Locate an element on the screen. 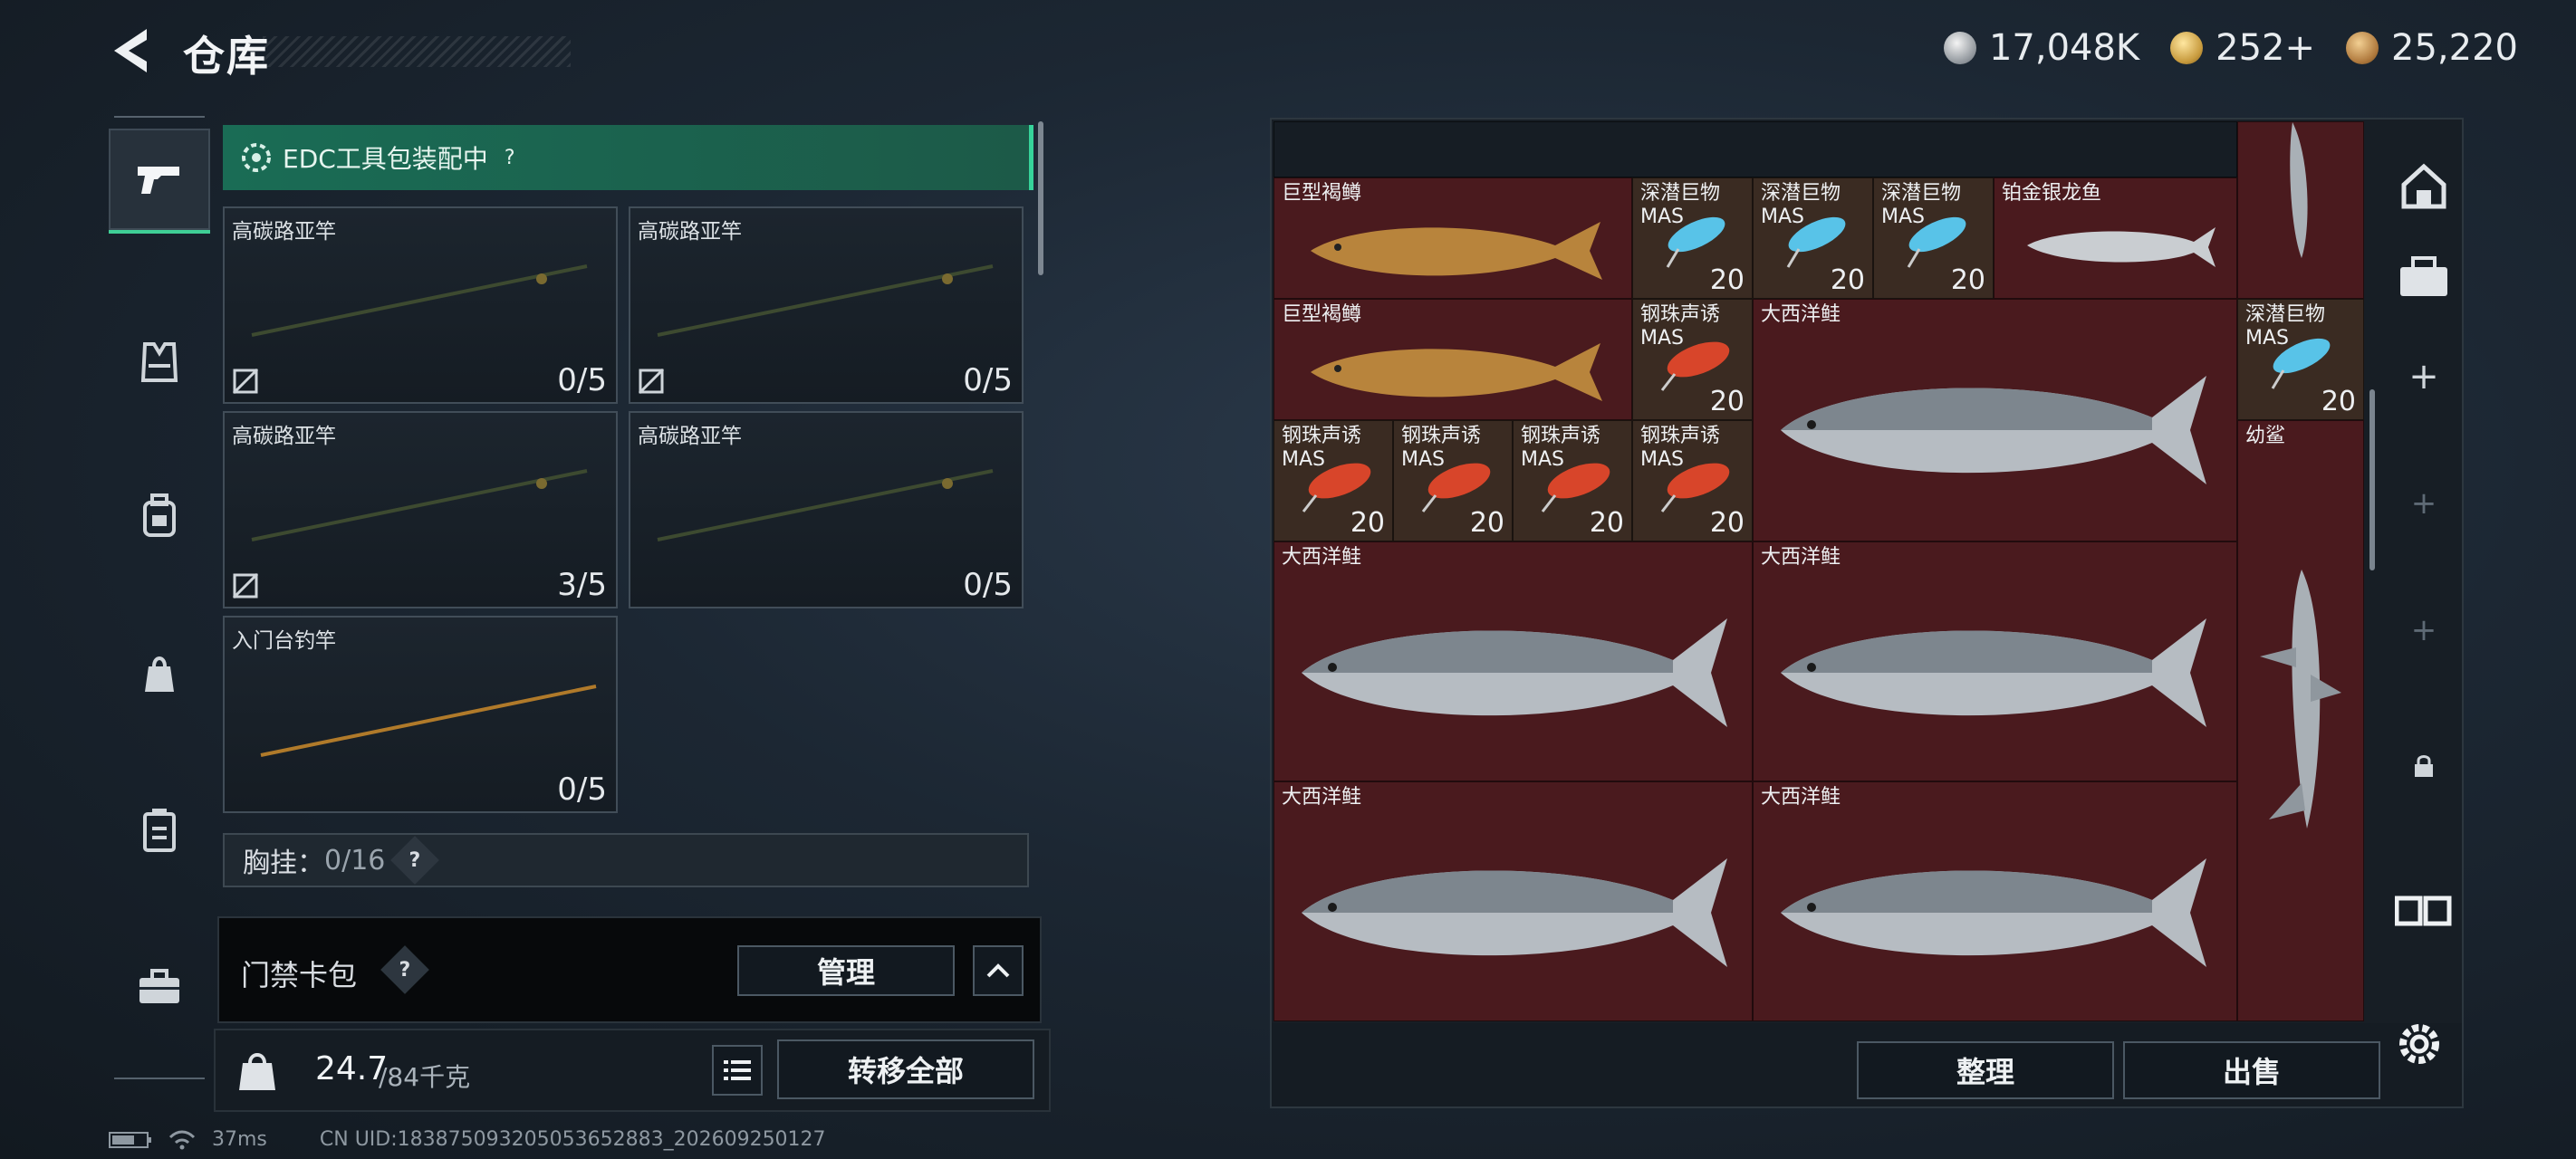  stash-tab-home is located at coordinates (2423, 186).